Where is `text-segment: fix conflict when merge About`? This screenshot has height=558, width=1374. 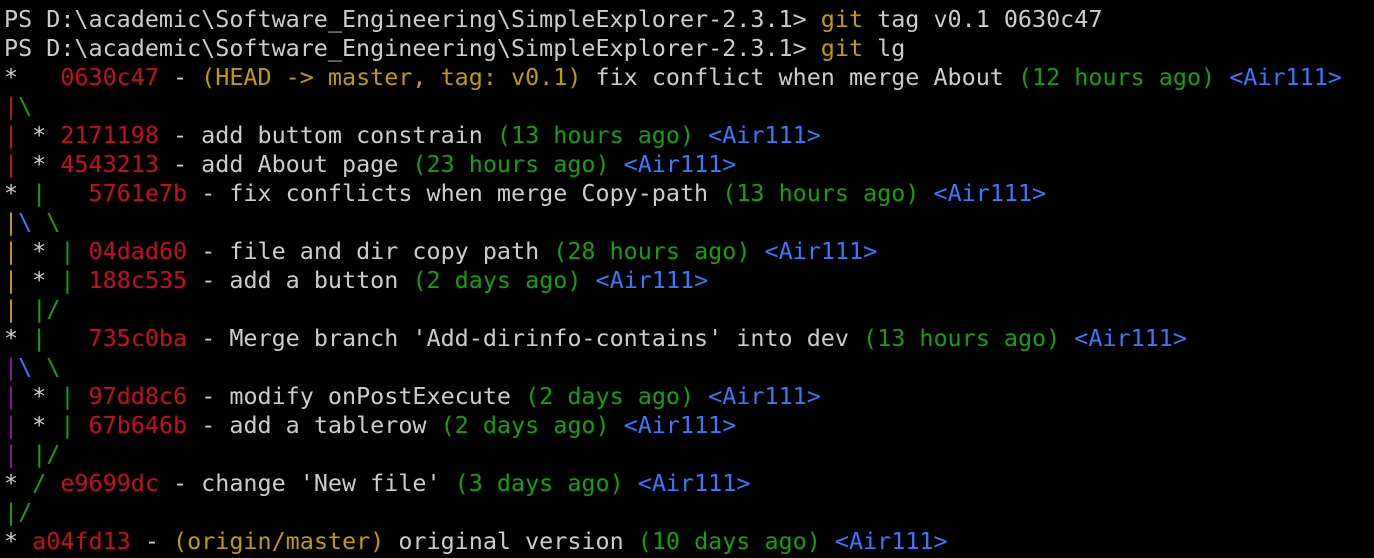 text-segment: fix conflict when merge About is located at coordinates (799, 77).